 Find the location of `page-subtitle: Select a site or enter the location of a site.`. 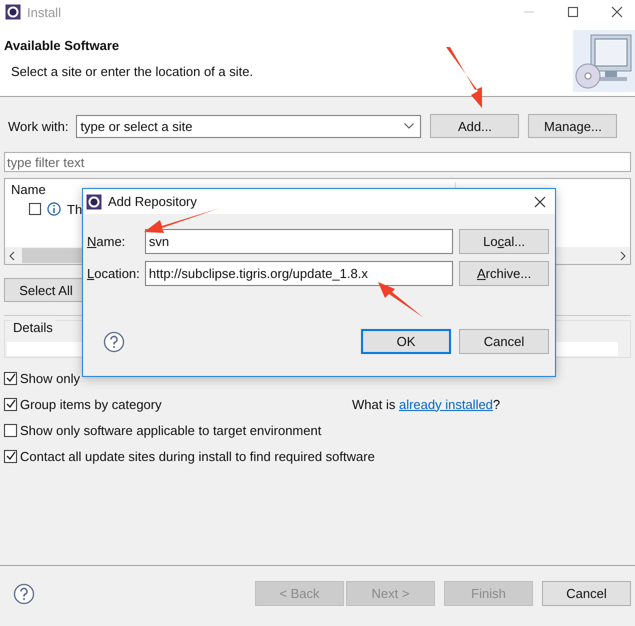

page-subtitle: Select a site or enter the location of a site. is located at coordinates (132, 71).